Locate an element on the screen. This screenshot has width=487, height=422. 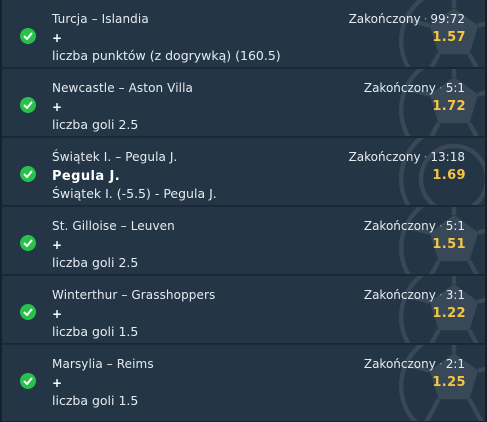
match-name: Winterthur – Grasshoppers is located at coordinates (134, 295).